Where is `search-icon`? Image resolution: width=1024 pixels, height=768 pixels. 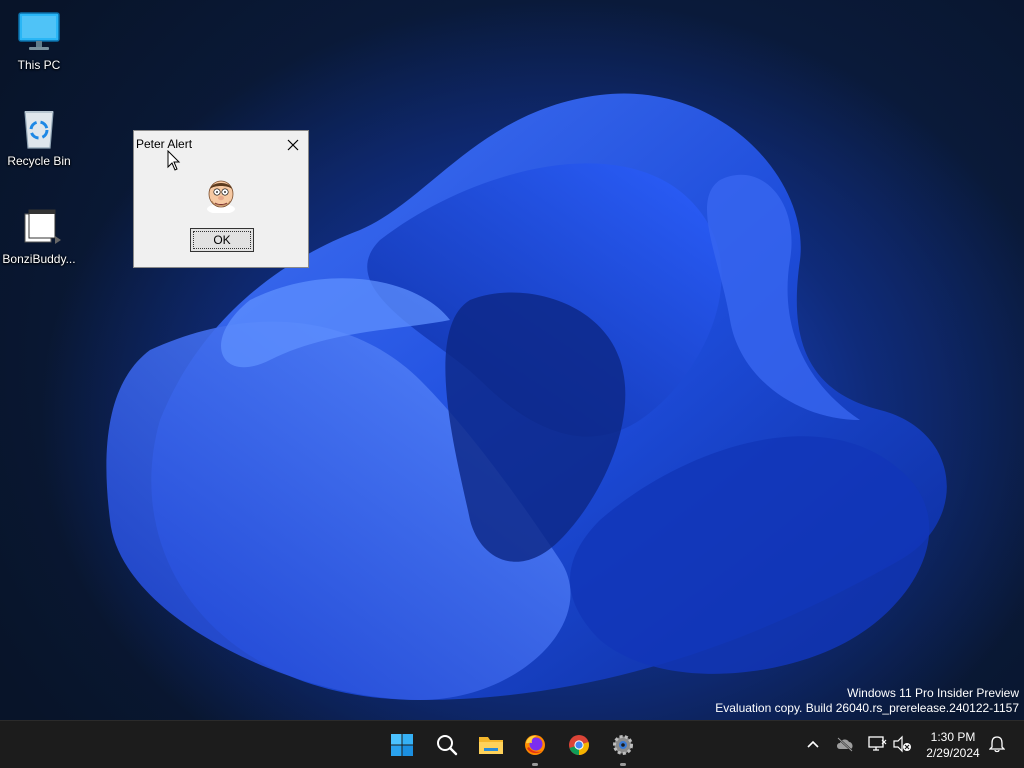
search-icon is located at coordinates (447, 745).